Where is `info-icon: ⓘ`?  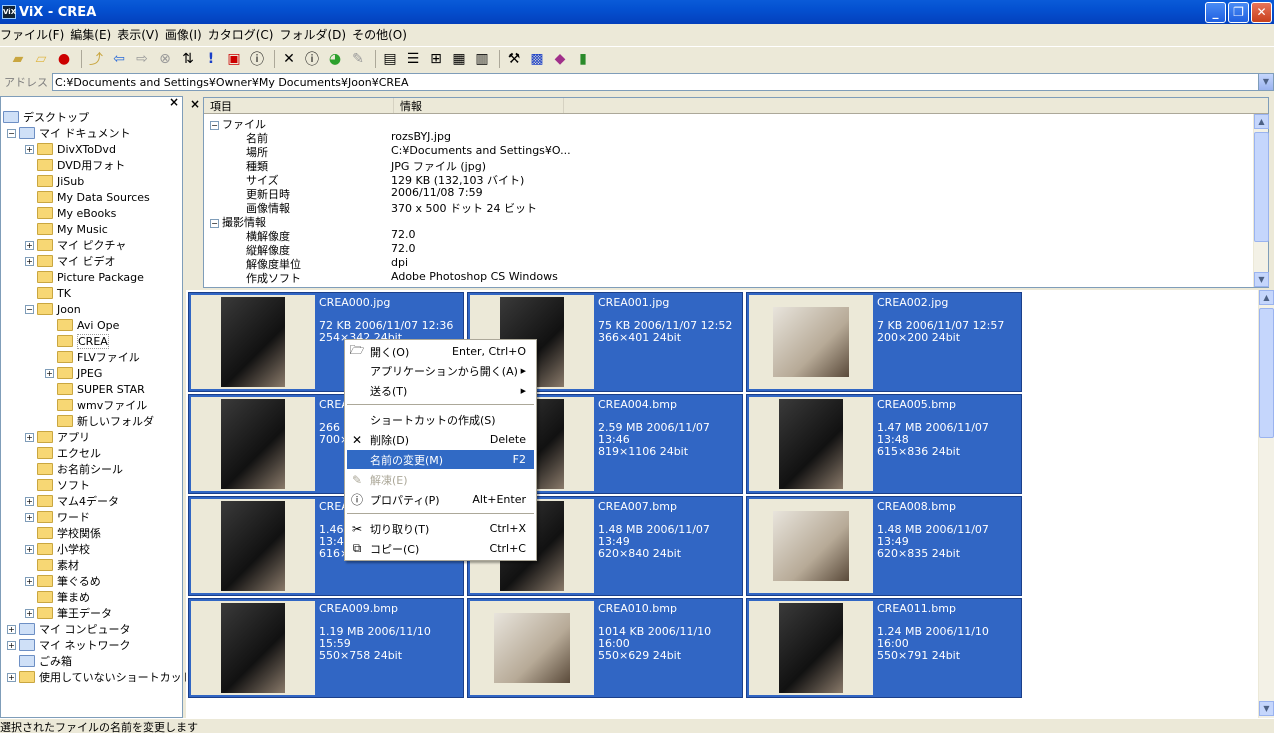
info-icon: ⓘ is located at coordinates (257, 59).